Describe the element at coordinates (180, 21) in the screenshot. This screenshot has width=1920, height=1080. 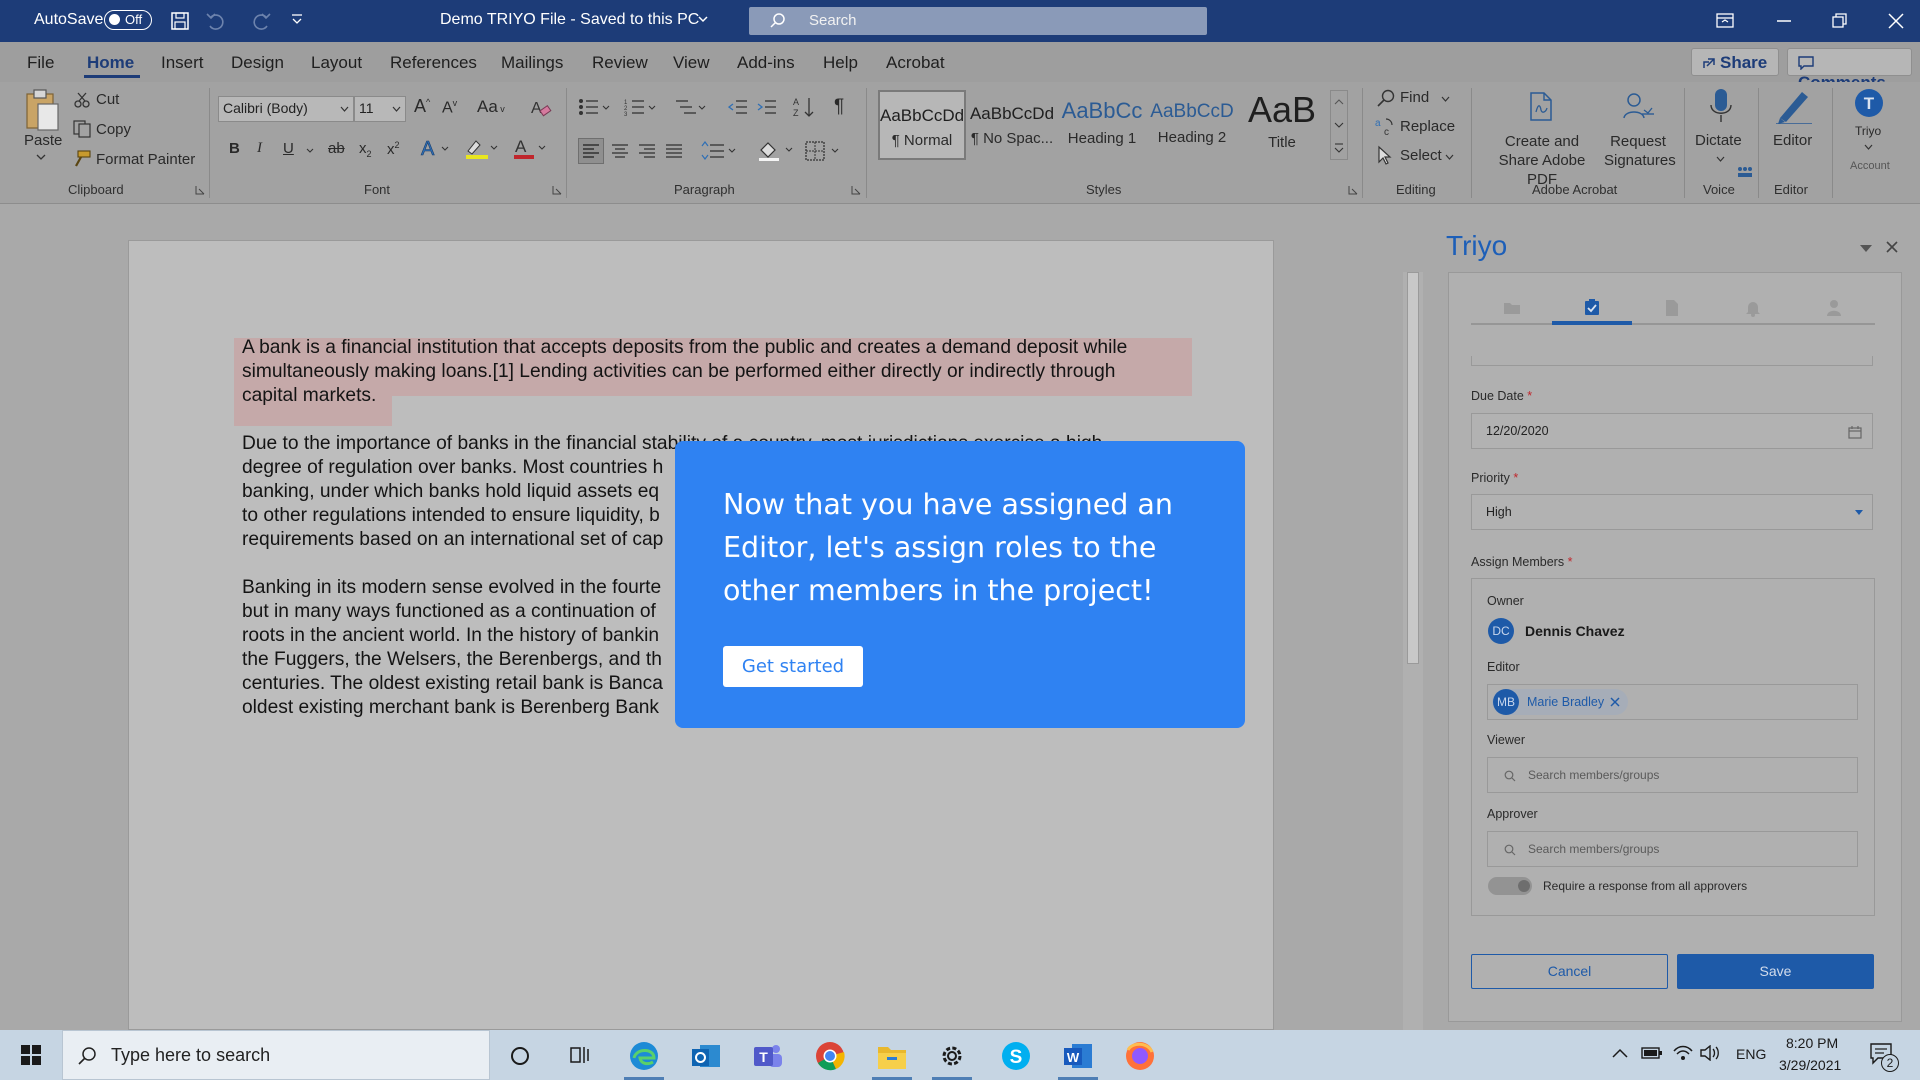
I see `save-icon` at that location.